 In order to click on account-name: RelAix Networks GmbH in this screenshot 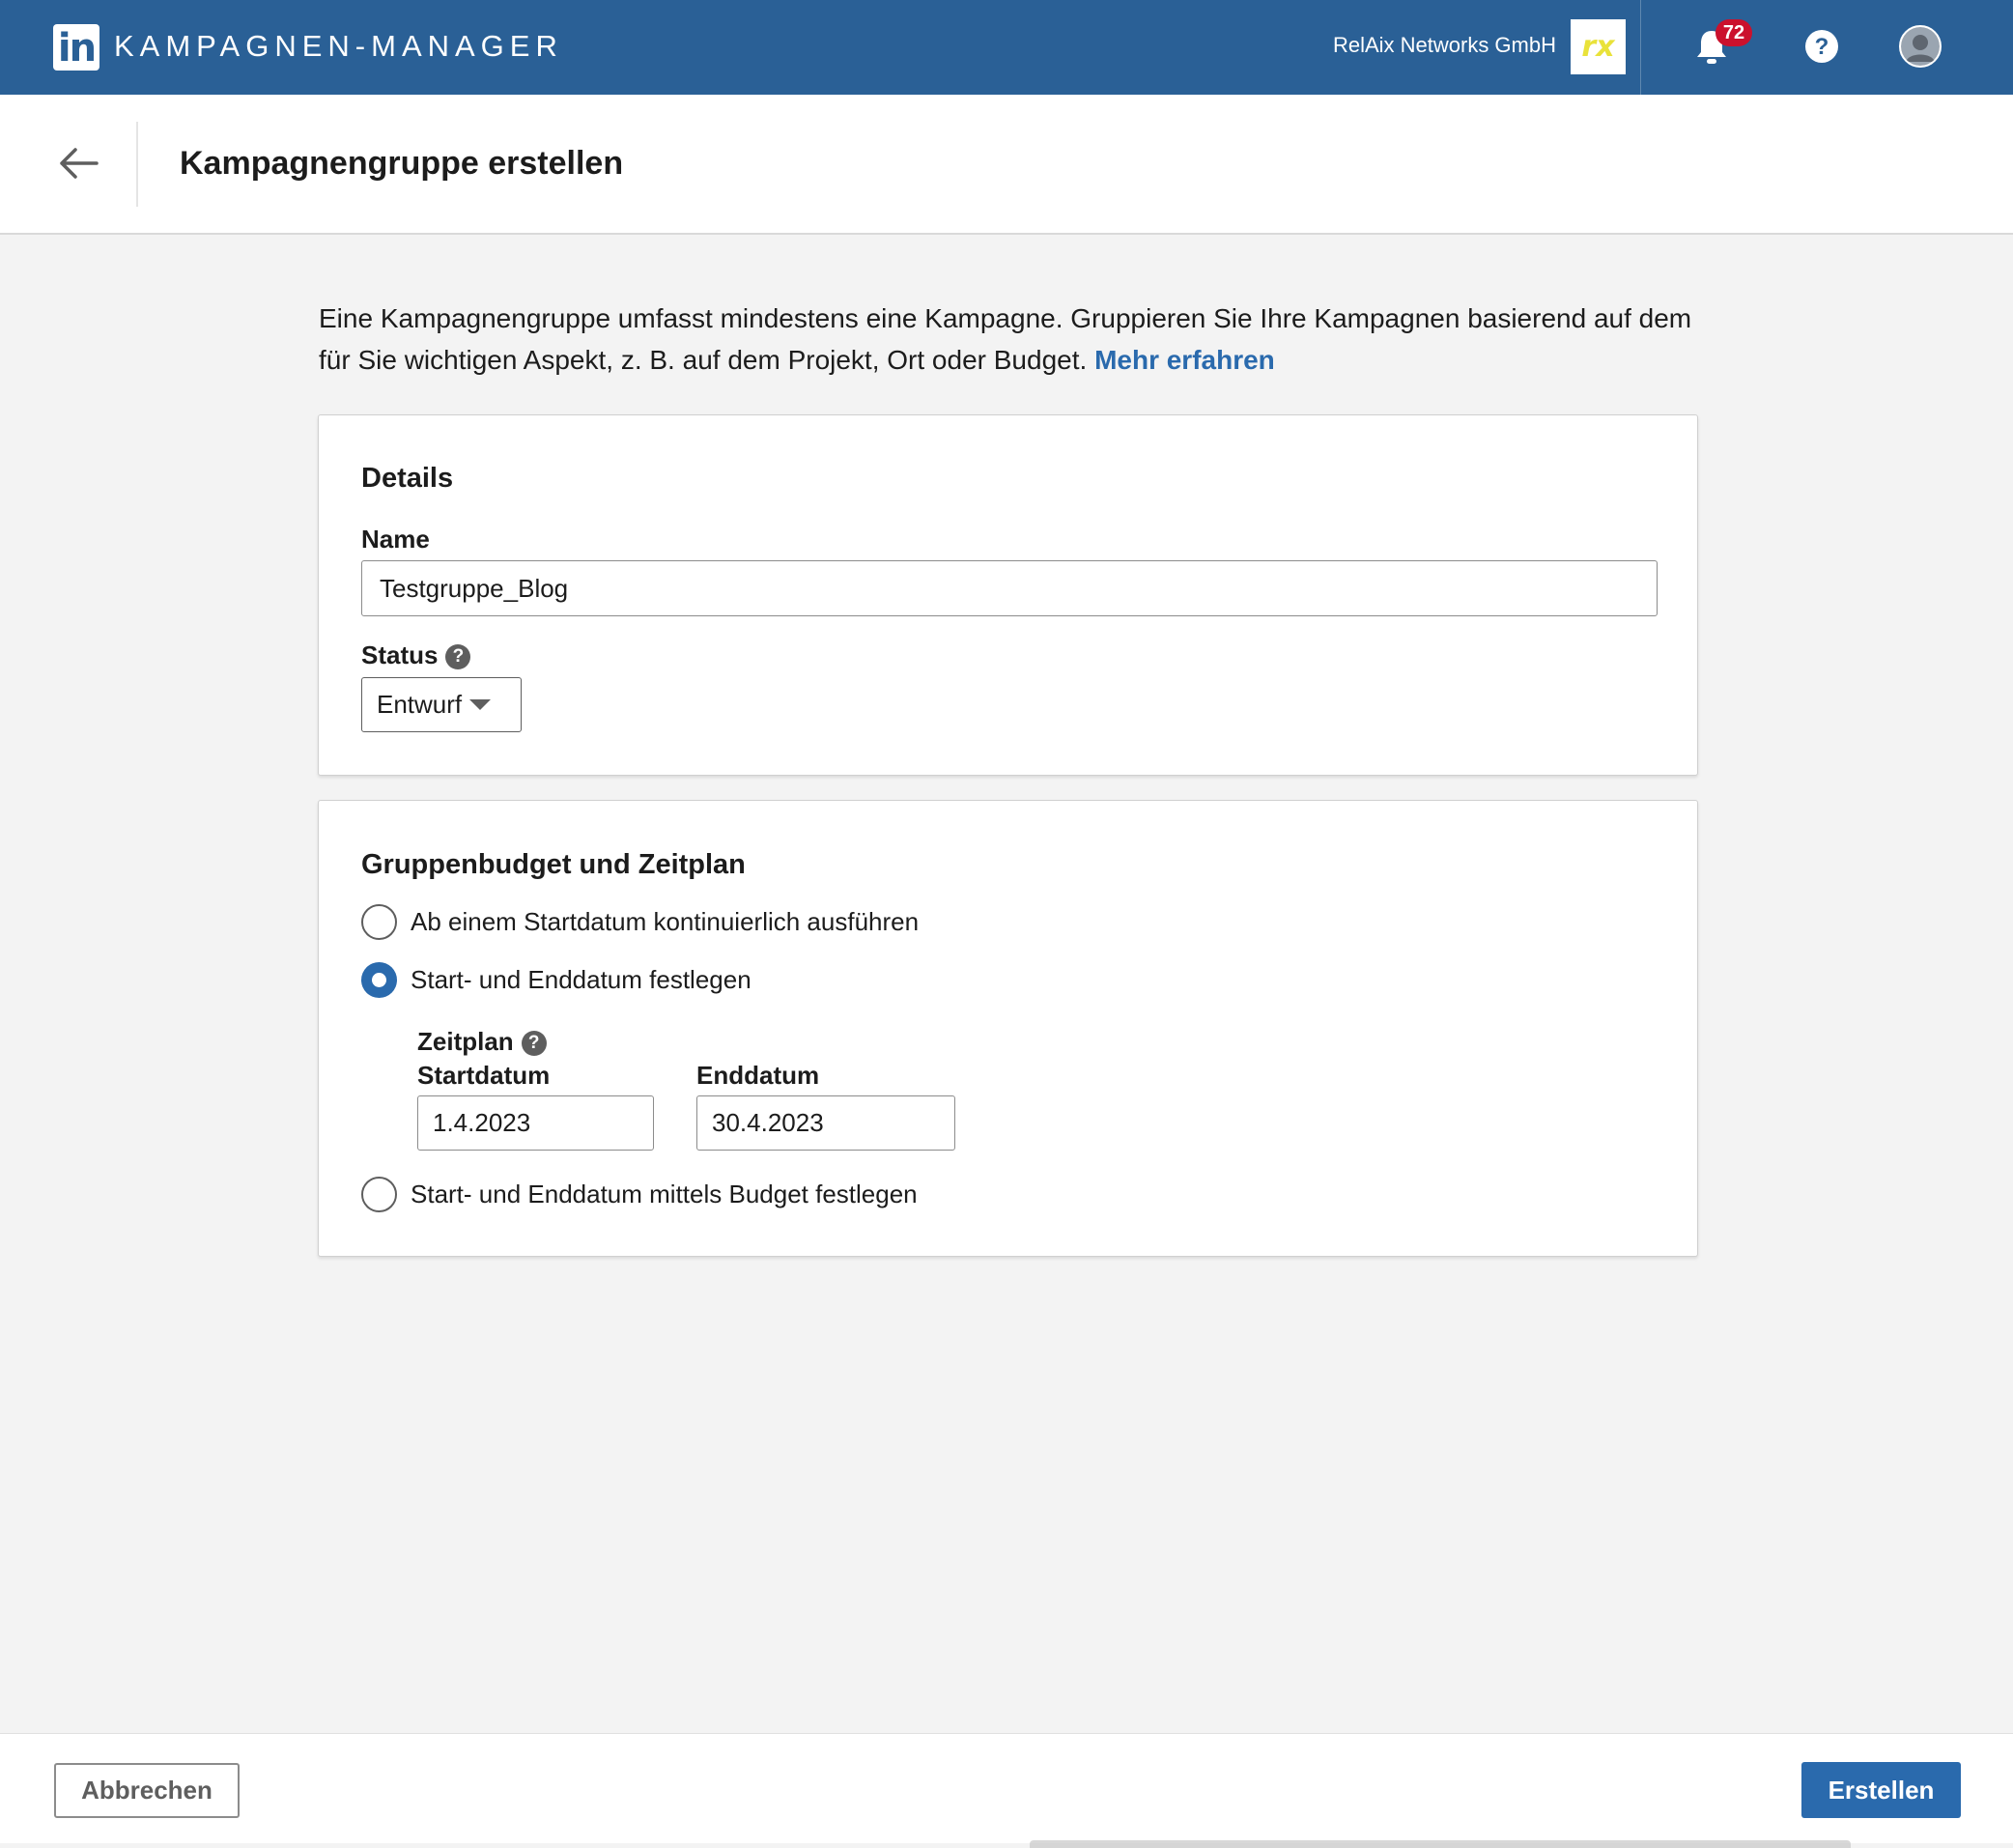, I will do `click(1445, 45)`.